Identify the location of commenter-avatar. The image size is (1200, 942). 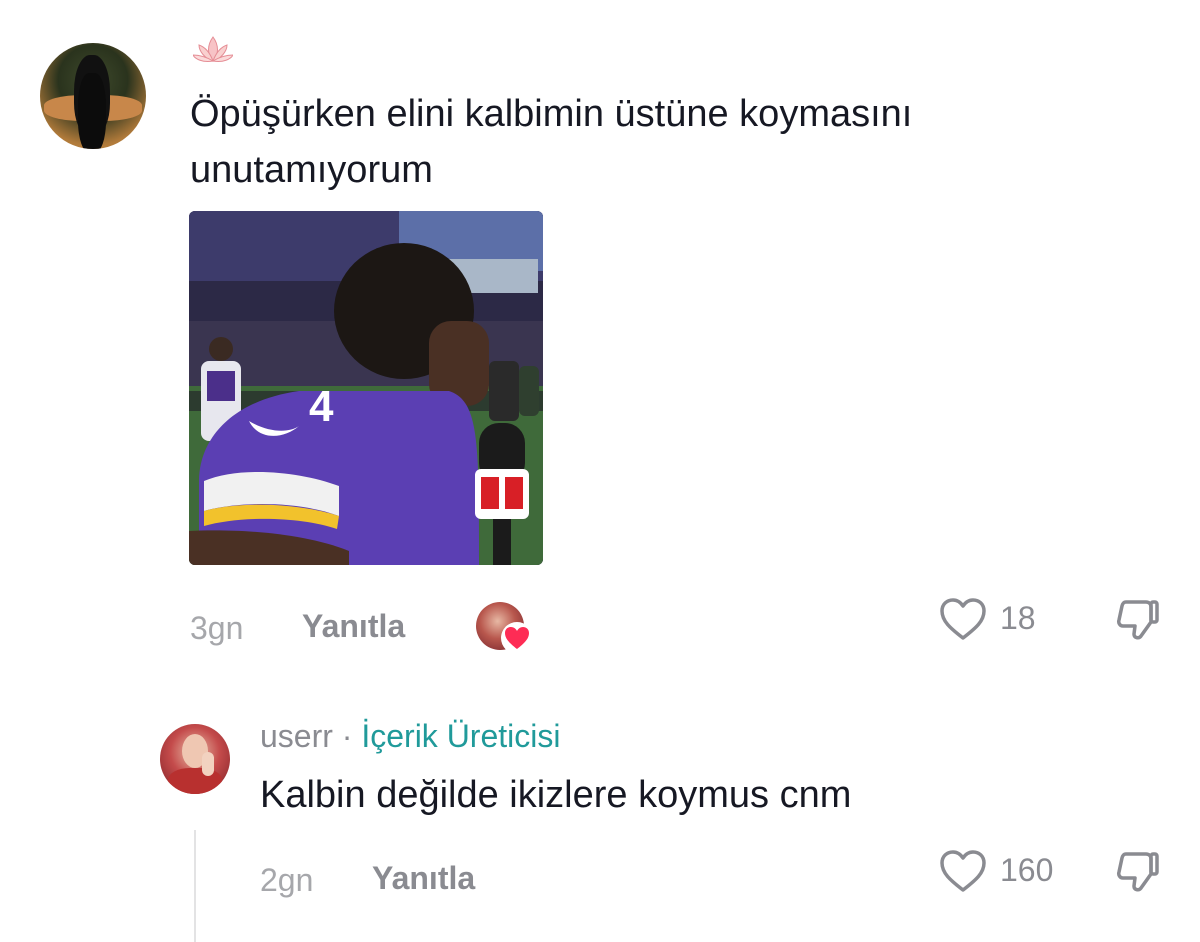
(93, 96).